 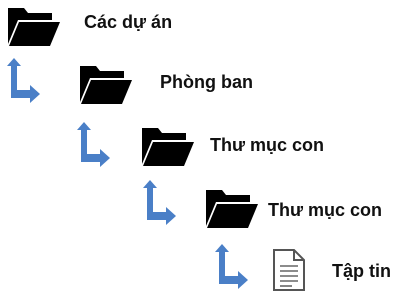 What do you see at coordinates (361, 271) in the screenshot?
I see `tree-item-label: Tập tin` at bounding box center [361, 271].